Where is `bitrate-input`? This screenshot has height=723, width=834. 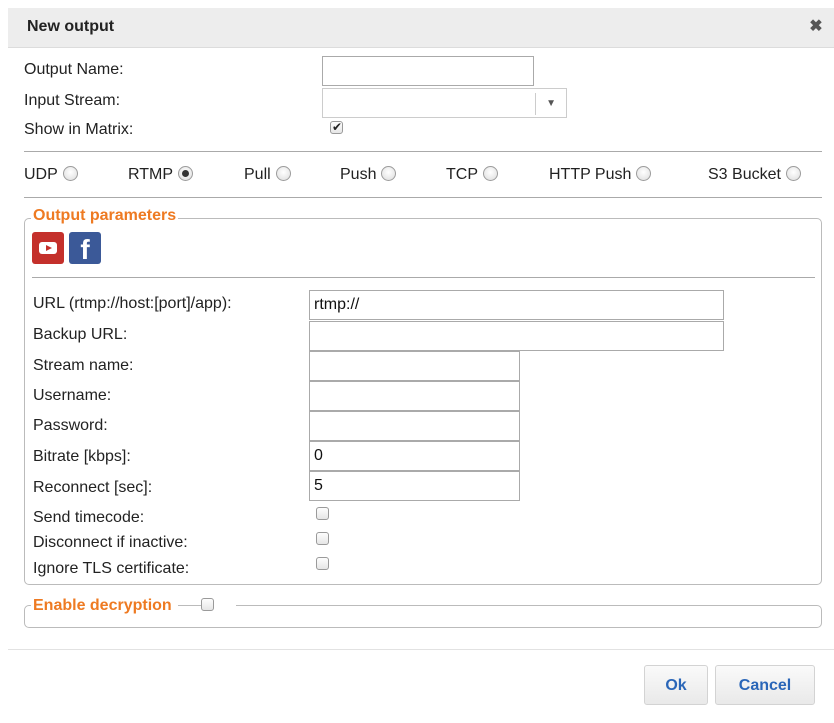 bitrate-input is located at coordinates (414, 456).